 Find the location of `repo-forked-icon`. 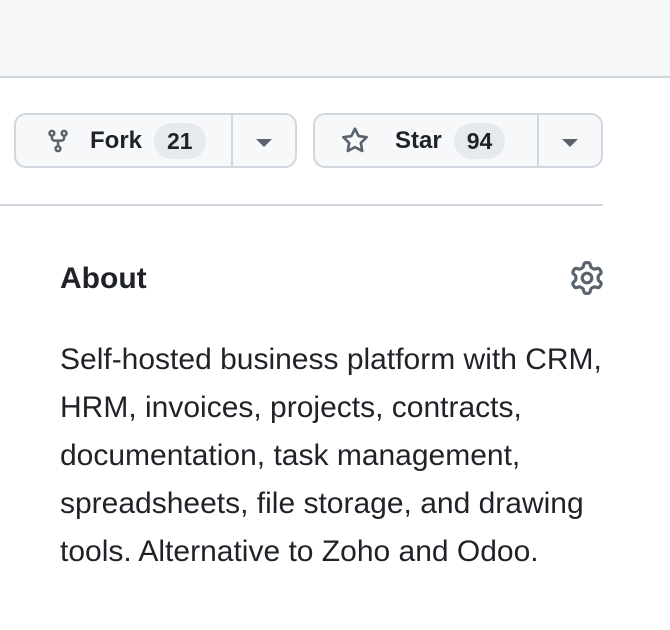

repo-forked-icon is located at coordinates (58, 141).